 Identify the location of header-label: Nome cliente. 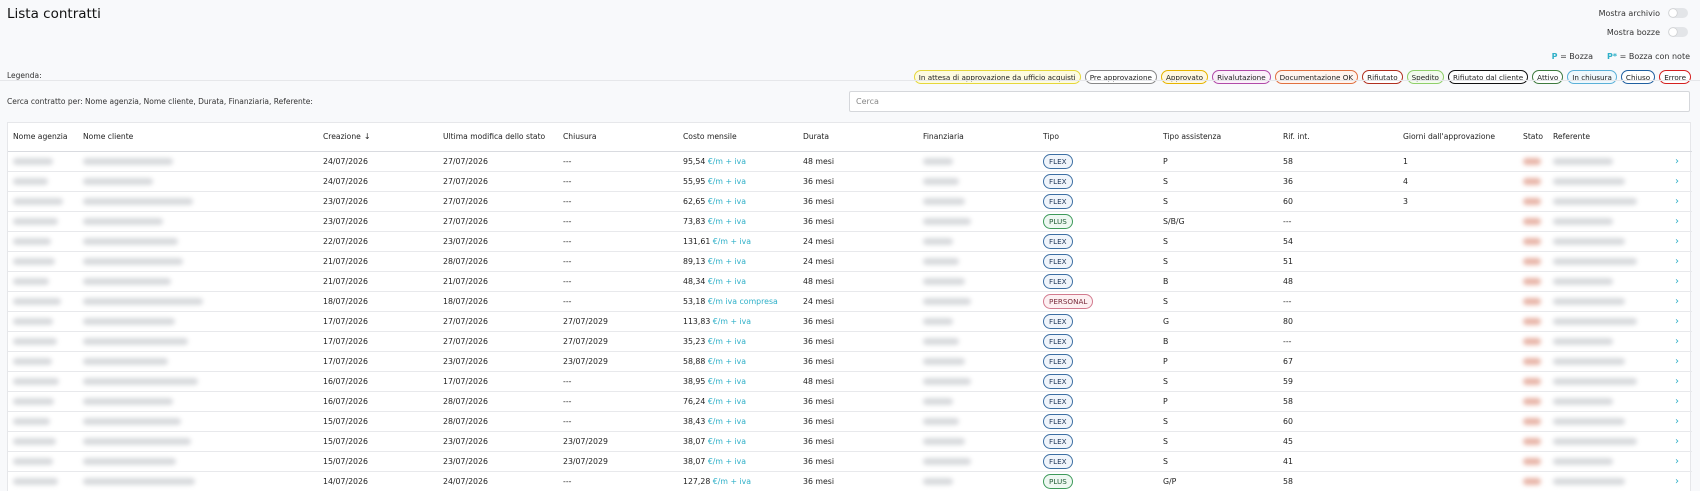
(108, 137).